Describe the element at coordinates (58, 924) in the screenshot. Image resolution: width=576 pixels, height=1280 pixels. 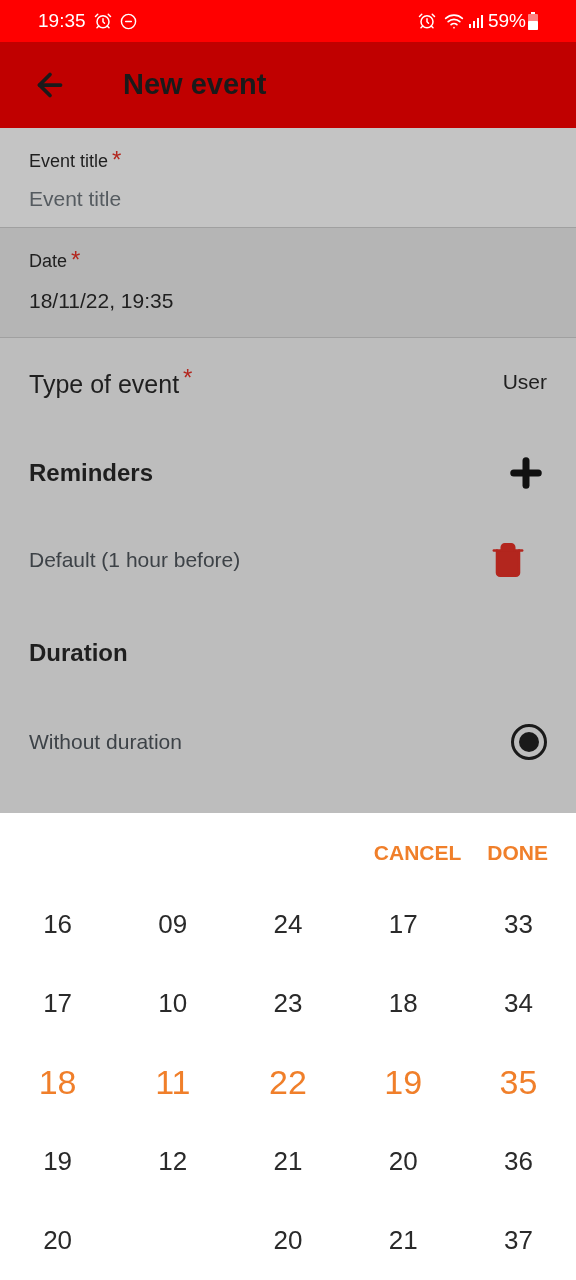
I see `picker-value: 16` at that location.